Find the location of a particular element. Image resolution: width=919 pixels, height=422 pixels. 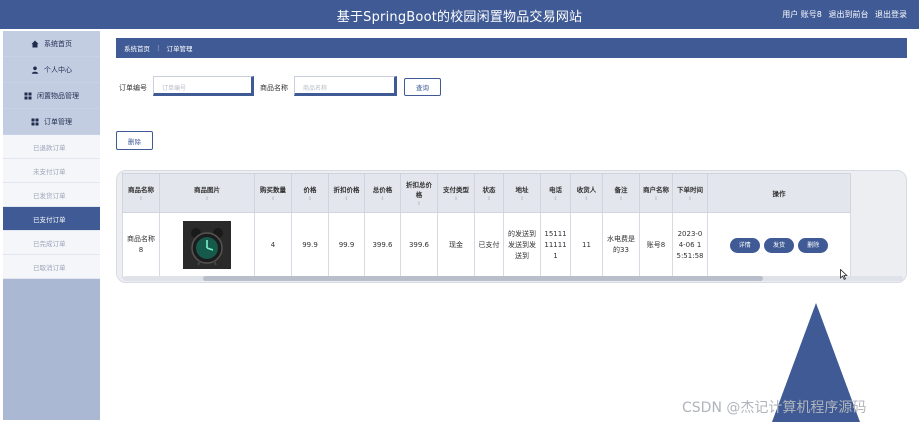

cell-actions: 详情 发货 删除 is located at coordinates (779, 245).